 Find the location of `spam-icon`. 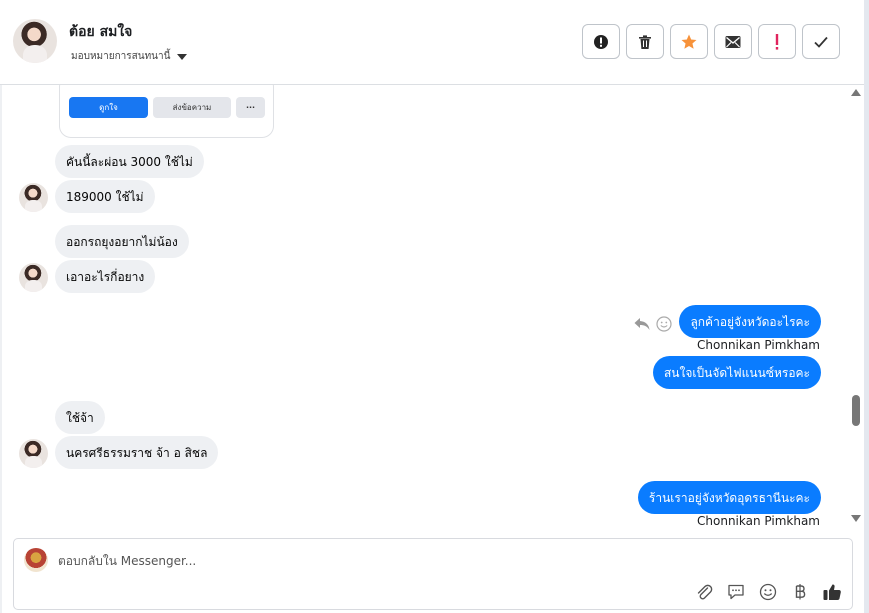

spam-icon is located at coordinates (601, 41).